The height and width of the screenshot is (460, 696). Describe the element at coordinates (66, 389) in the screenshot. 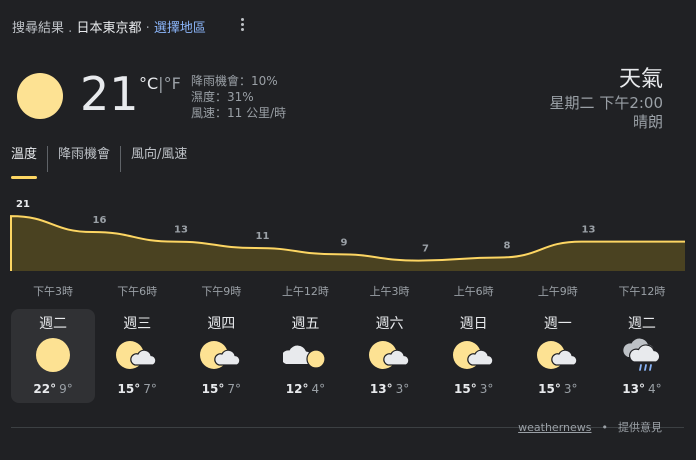

I see `low-temp: 9°` at that location.